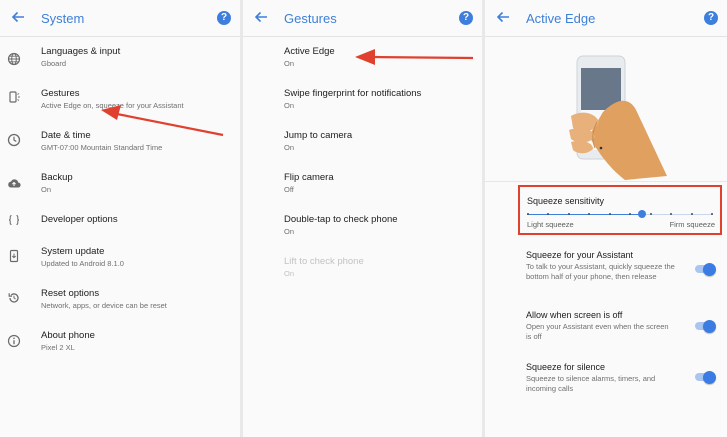 Image resolution: width=727 pixels, height=437 pixels. What do you see at coordinates (574, 315) in the screenshot?
I see `toggle-title: Allow when screen is off` at bounding box center [574, 315].